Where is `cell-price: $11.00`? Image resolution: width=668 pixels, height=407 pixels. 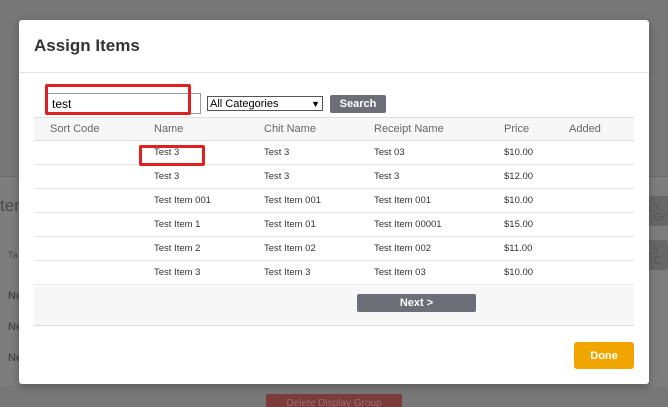
cell-price: $11.00 is located at coordinates (518, 248).